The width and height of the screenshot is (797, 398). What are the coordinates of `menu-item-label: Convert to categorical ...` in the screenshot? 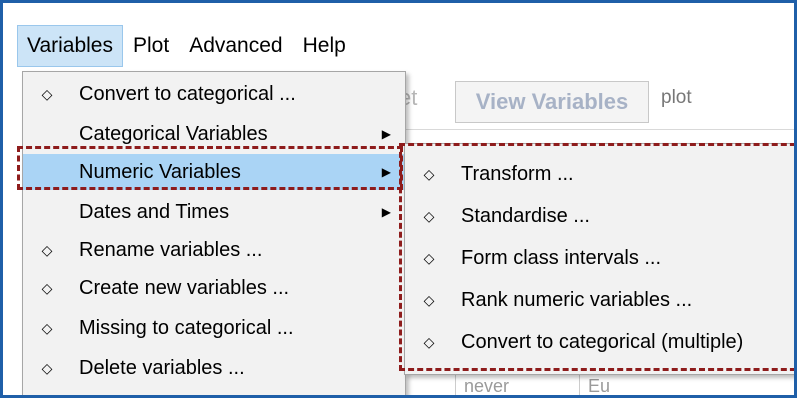 It's located at (187, 94).